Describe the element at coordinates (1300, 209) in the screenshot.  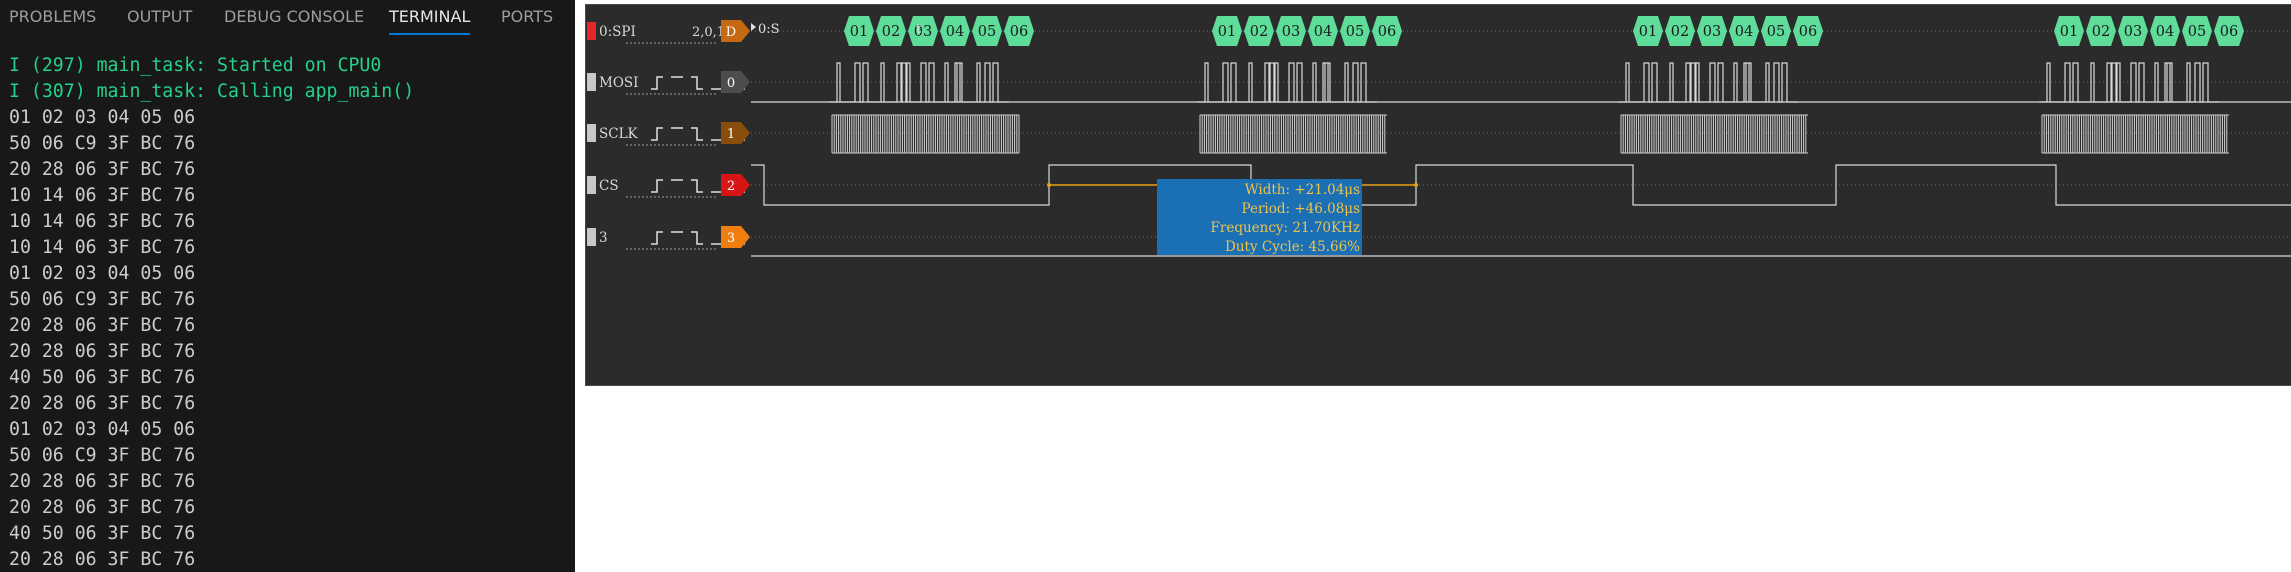
I see `measurement-period: Period: +46.08μs` at that location.